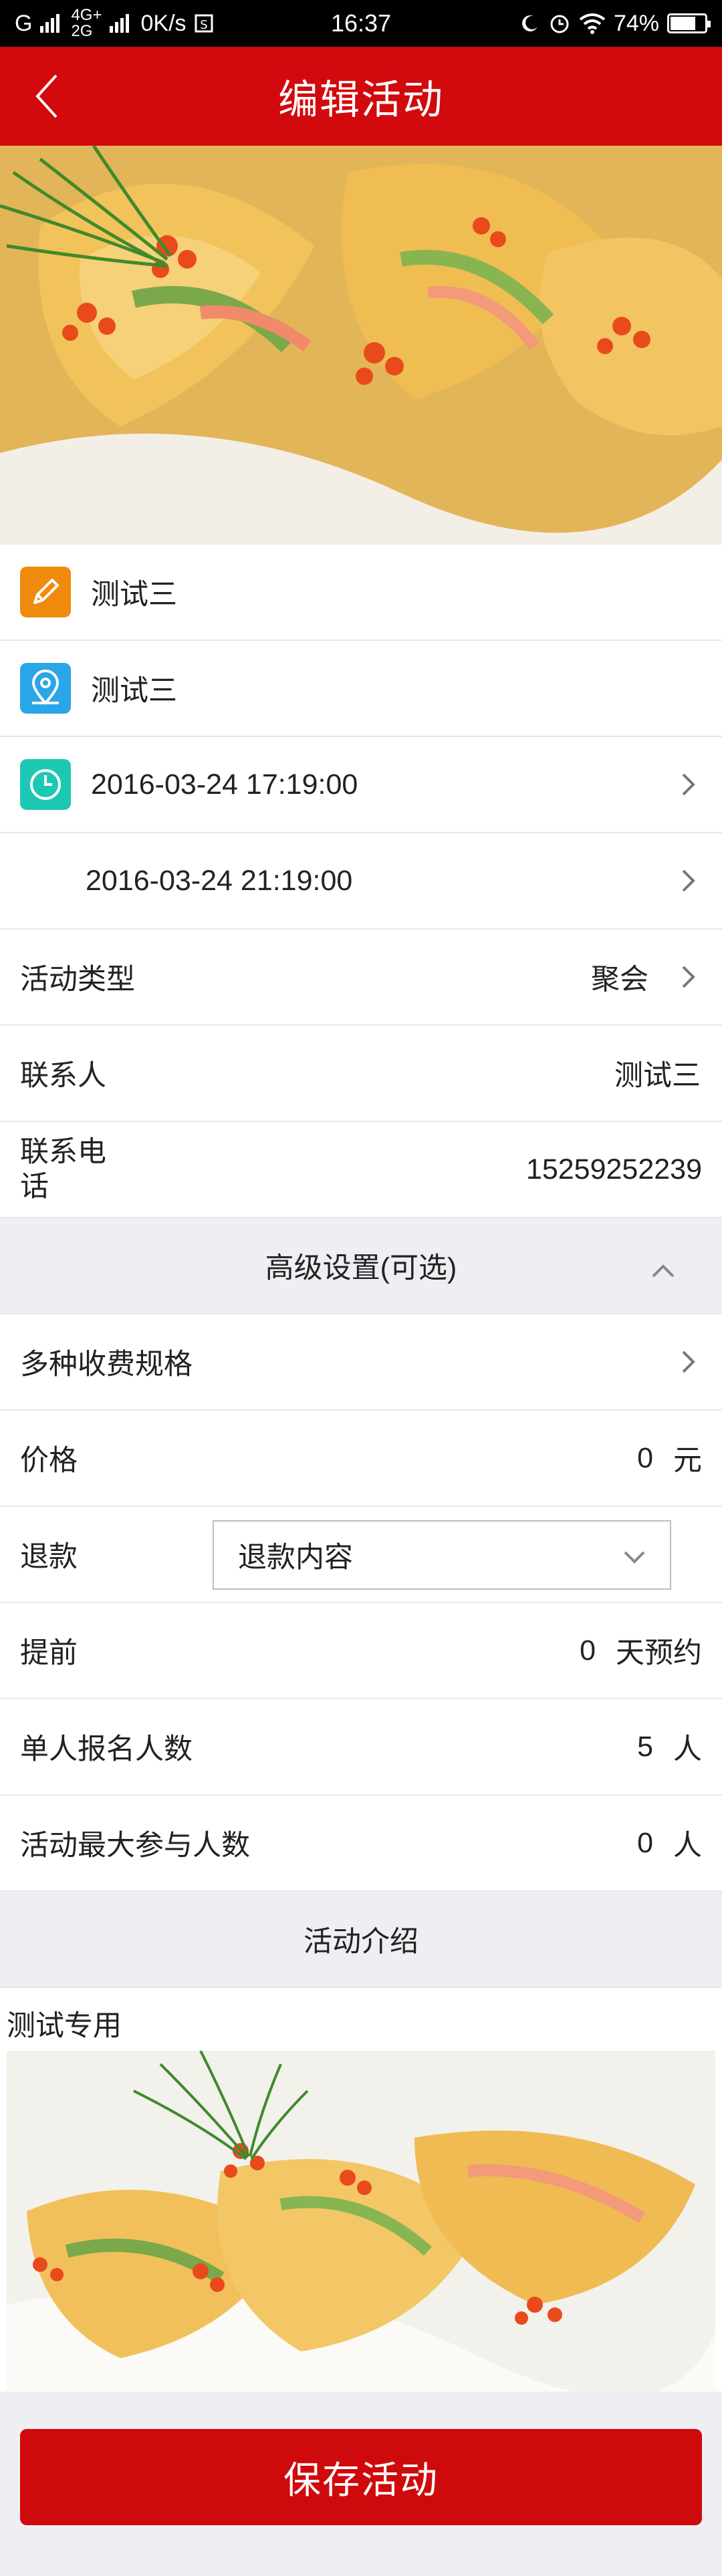  What do you see at coordinates (619, 980) in the screenshot?
I see `event-type-value: 聚会` at bounding box center [619, 980].